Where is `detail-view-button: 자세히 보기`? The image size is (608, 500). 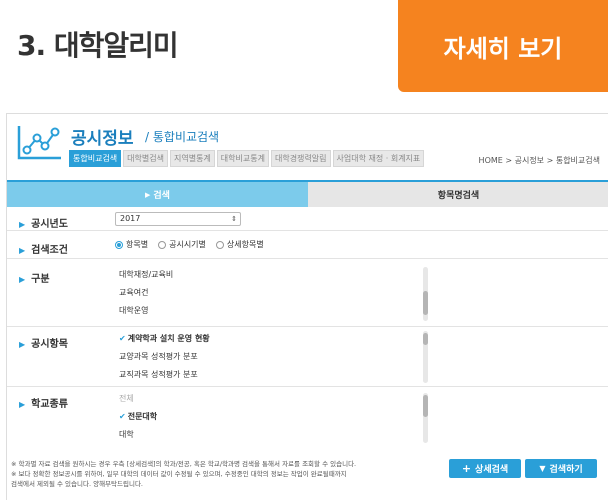 detail-view-button: 자세히 보기 is located at coordinates (503, 46).